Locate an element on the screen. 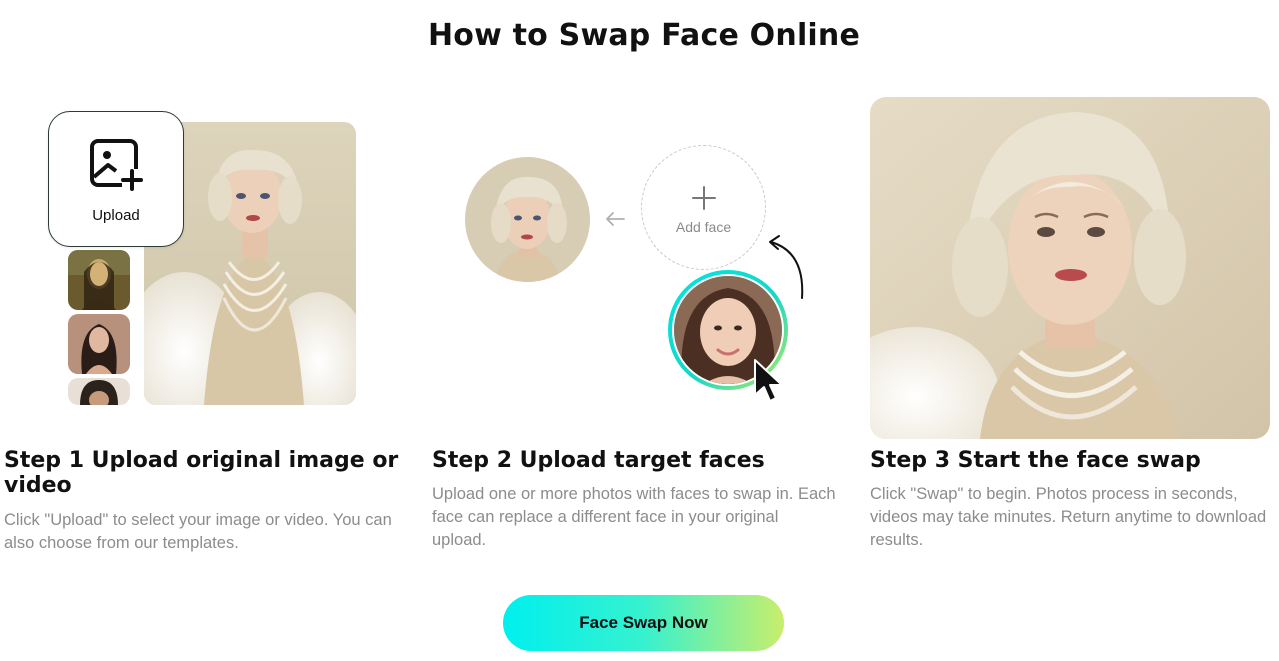  arrow-left-icon is located at coordinates (615, 219).